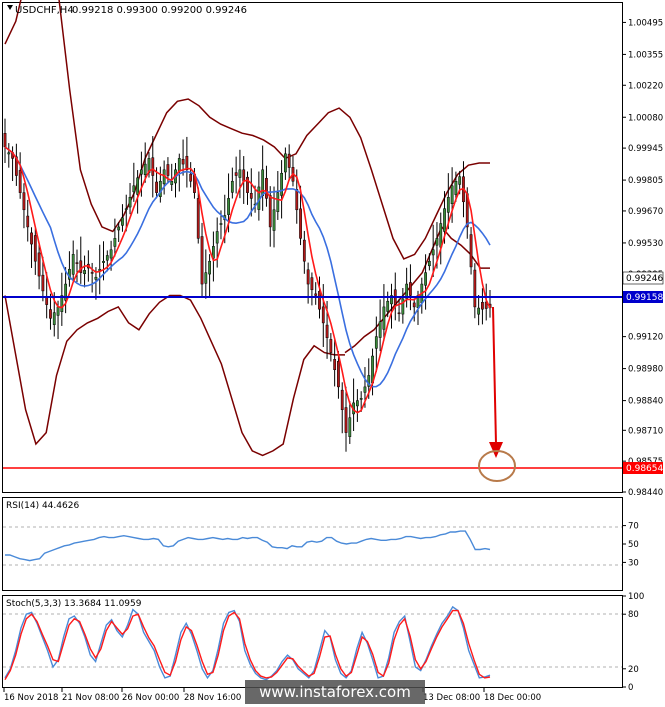 The width and height of the screenshot is (665, 707). I want to click on price-tick: 0.98440, so click(642, 493).